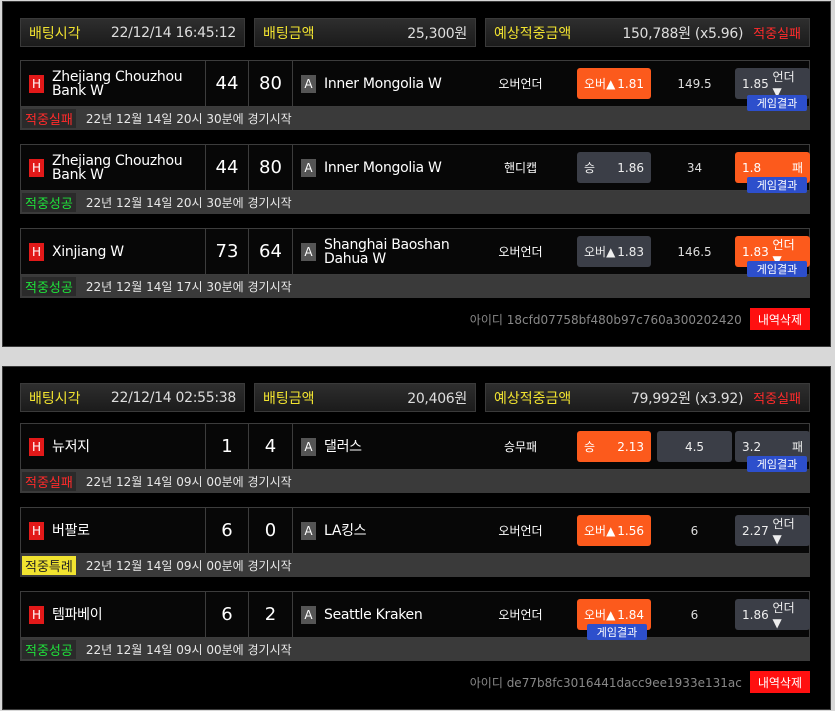  What do you see at coordinates (630, 446) in the screenshot?
I see `option-odds: 2.13` at bounding box center [630, 446].